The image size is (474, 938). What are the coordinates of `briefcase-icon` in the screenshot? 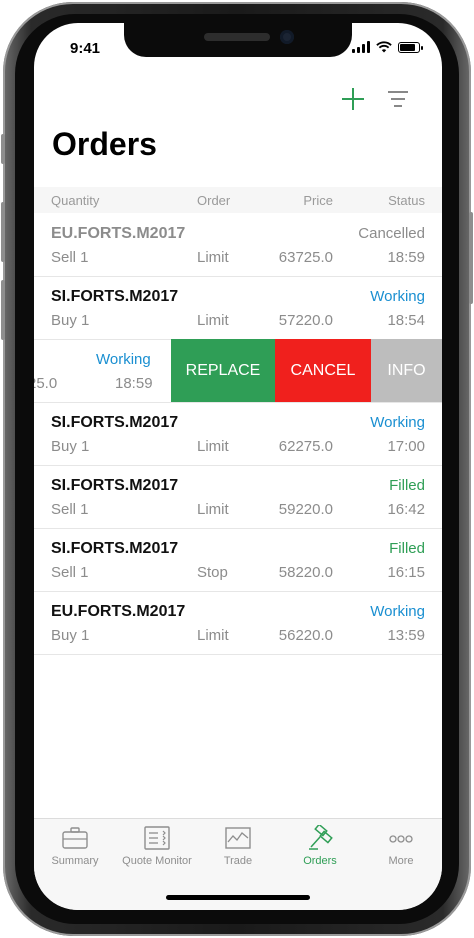 It's located at (75, 838).